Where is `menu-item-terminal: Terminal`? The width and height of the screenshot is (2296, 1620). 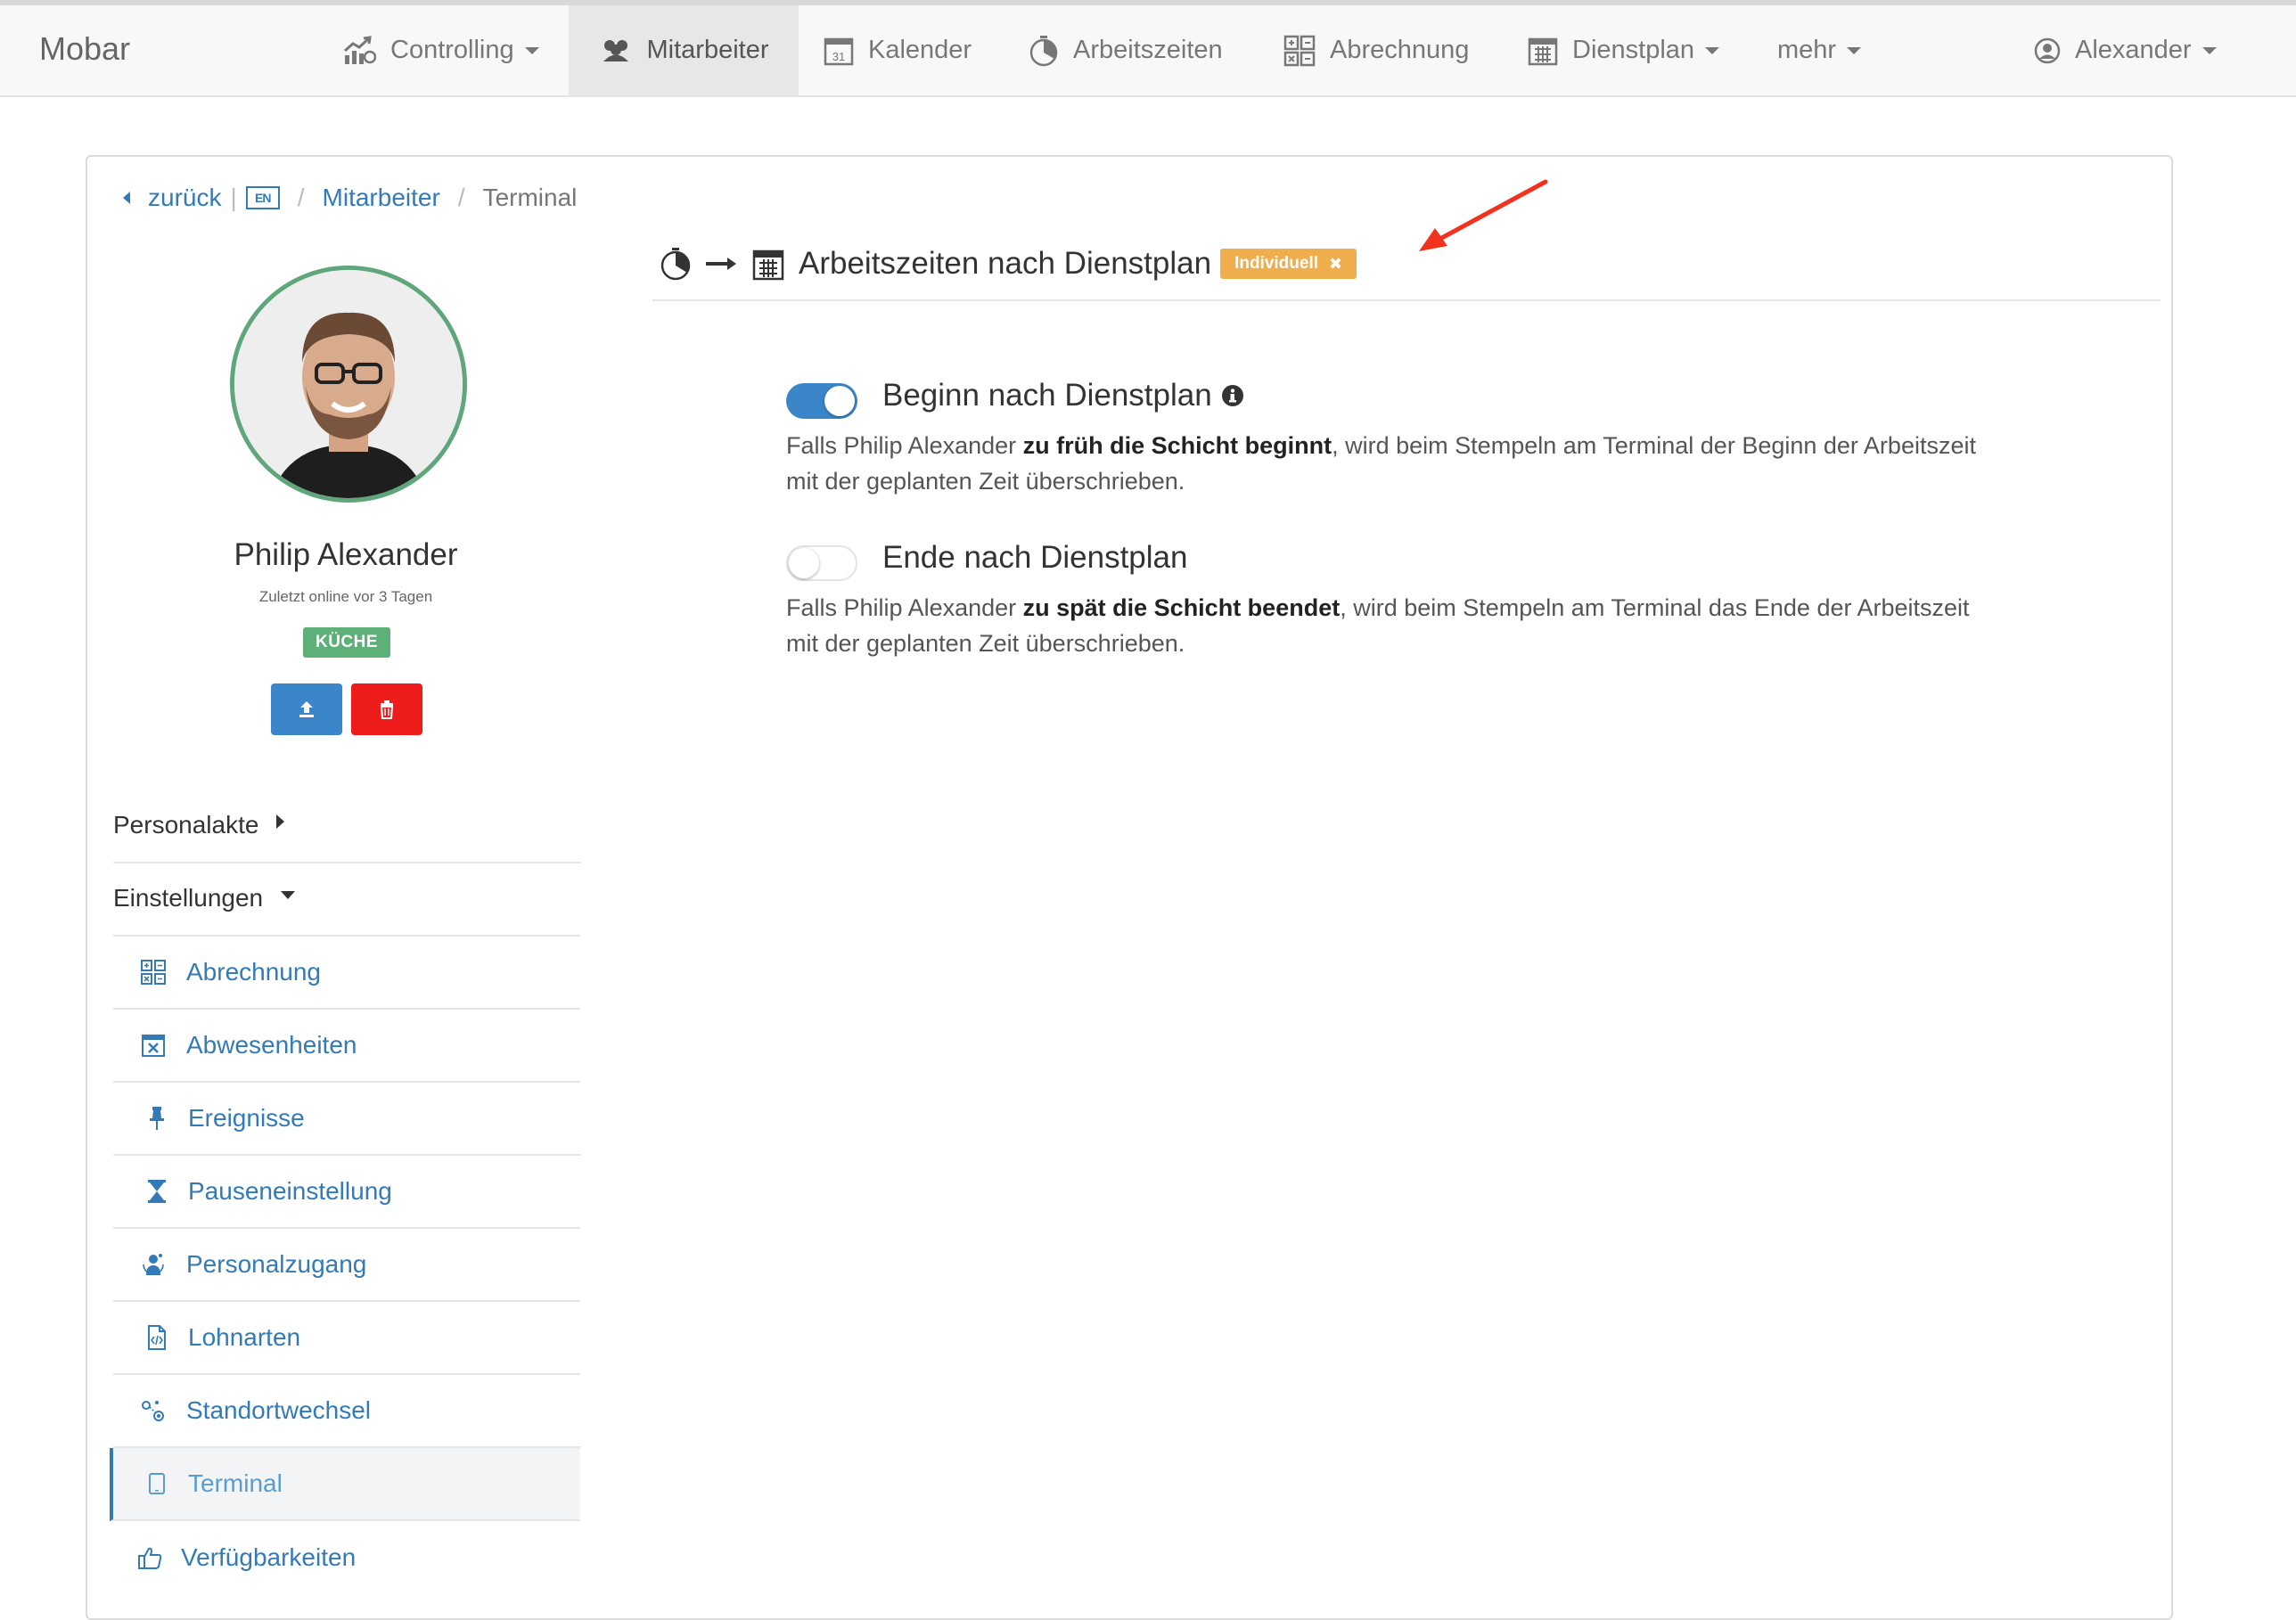 menu-item-terminal: Terminal is located at coordinates (345, 1484).